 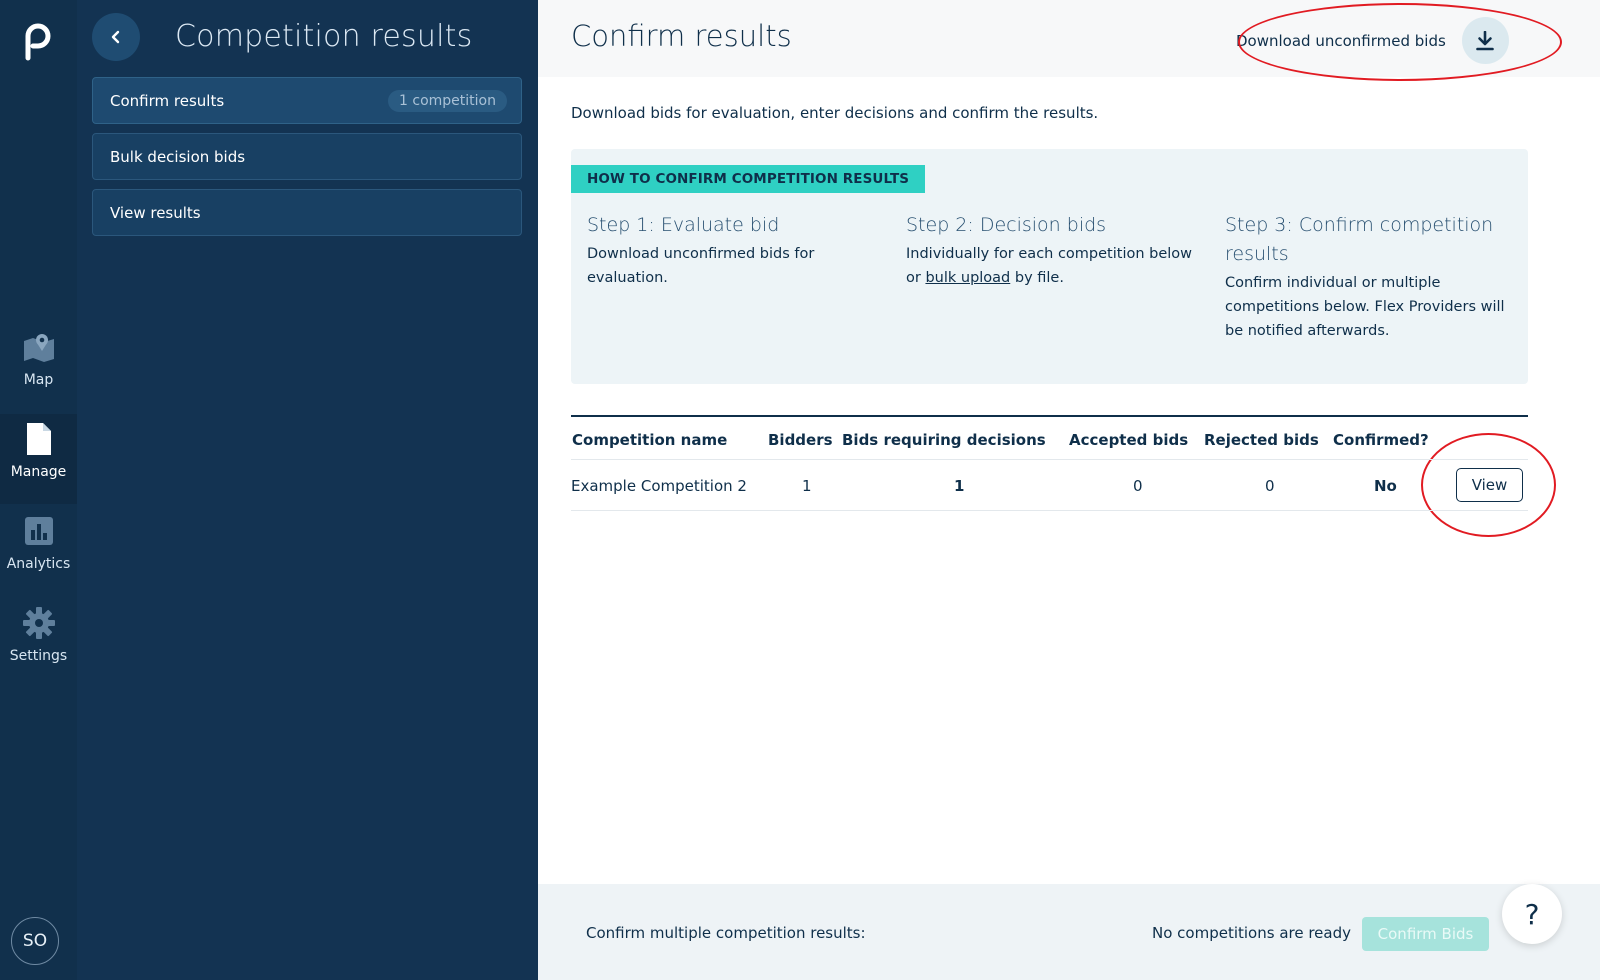 I want to click on nav-rail: Map Manage Analytics Settings SO, so click(x=38, y=490).